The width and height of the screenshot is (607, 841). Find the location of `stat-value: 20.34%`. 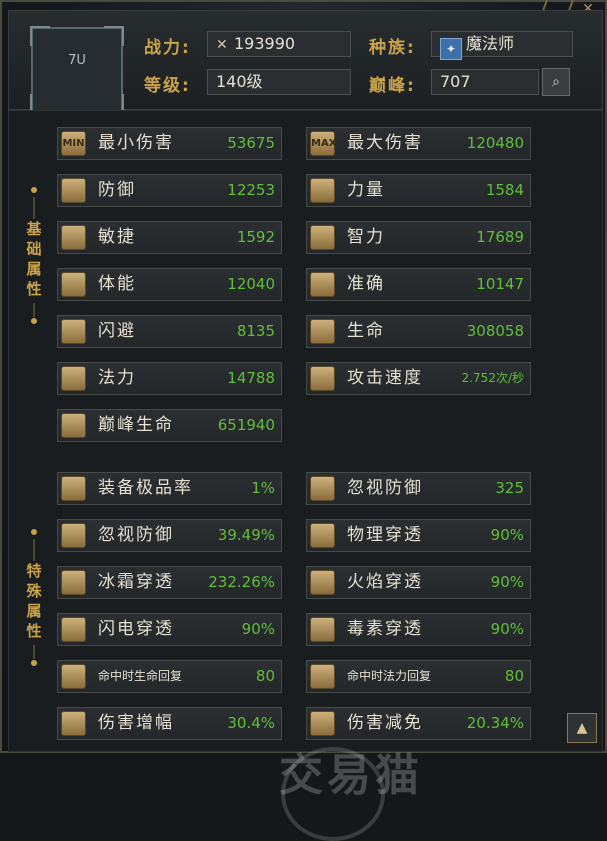

stat-value: 20.34% is located at coordinates (495, 723).